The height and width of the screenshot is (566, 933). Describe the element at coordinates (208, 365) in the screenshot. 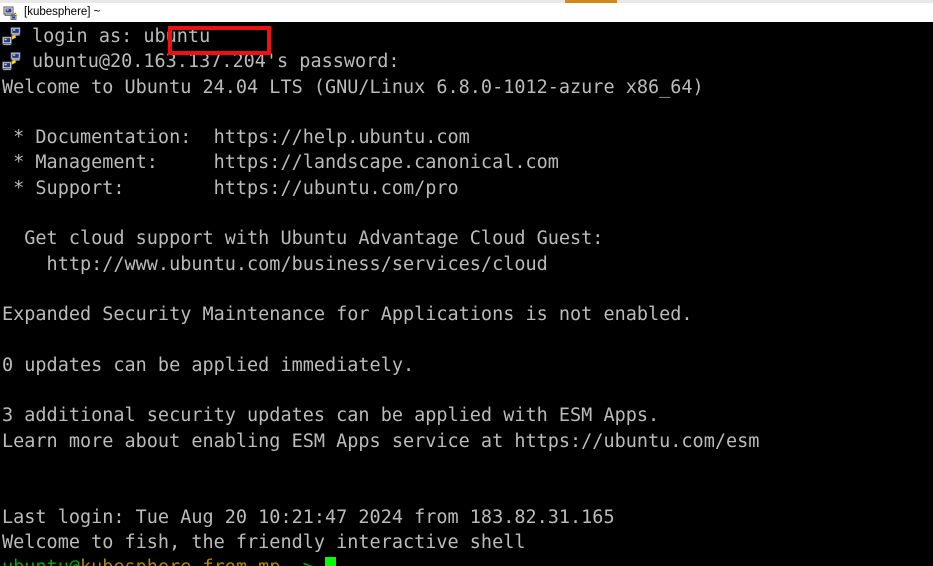

I see `terminal-line-updates: 0 updates can be applied immediately.` at that location.